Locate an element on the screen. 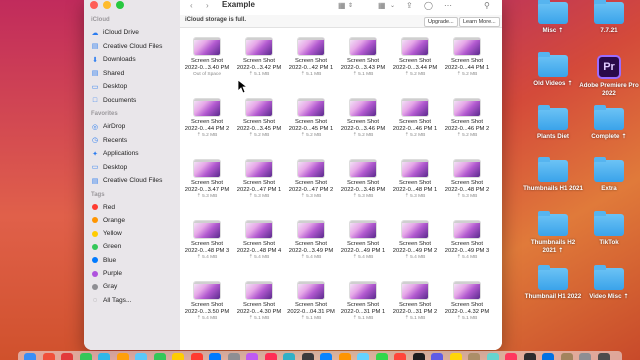  file-item: Screen Shot 2022-0...3.45 PM ⇡ 5.2 MB is located at coordinates (259, 119).